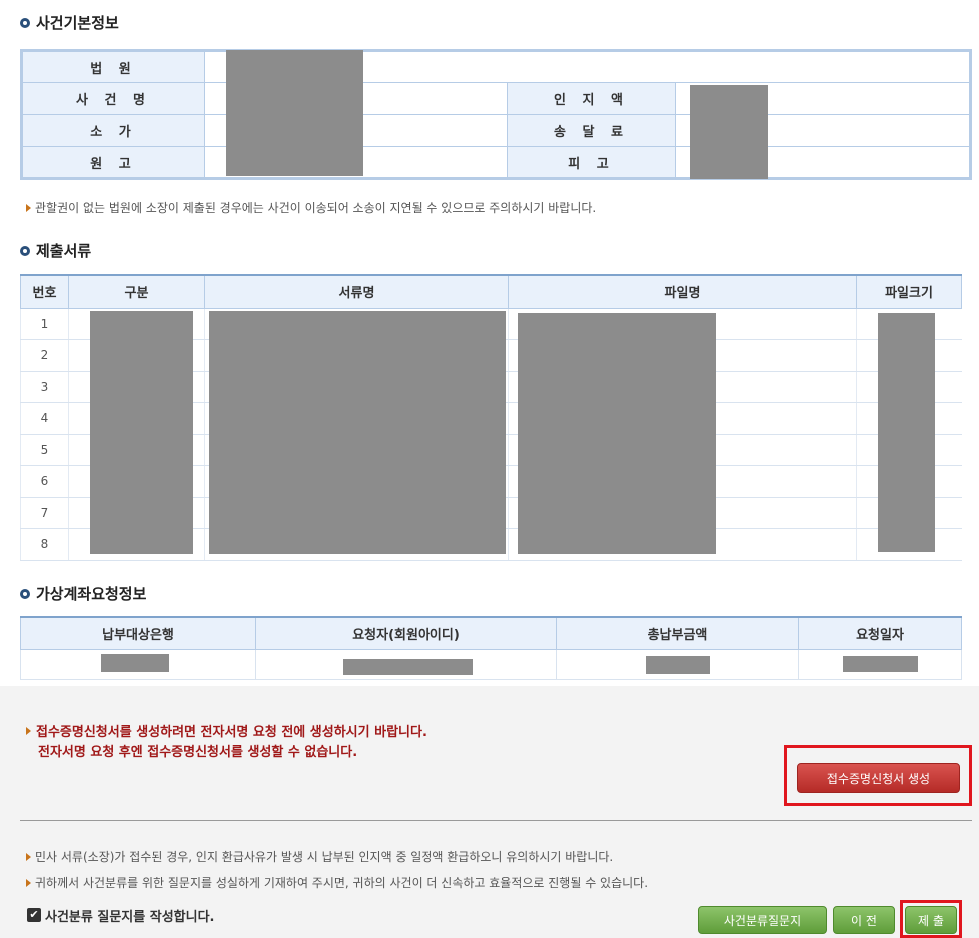 The height and width of the screenshot is (938, 979). What do you see at coordinates (677, 633) in the screenshot?
I see `col-header-total-amount: 총납부금액` at bounding box center [677, 633].